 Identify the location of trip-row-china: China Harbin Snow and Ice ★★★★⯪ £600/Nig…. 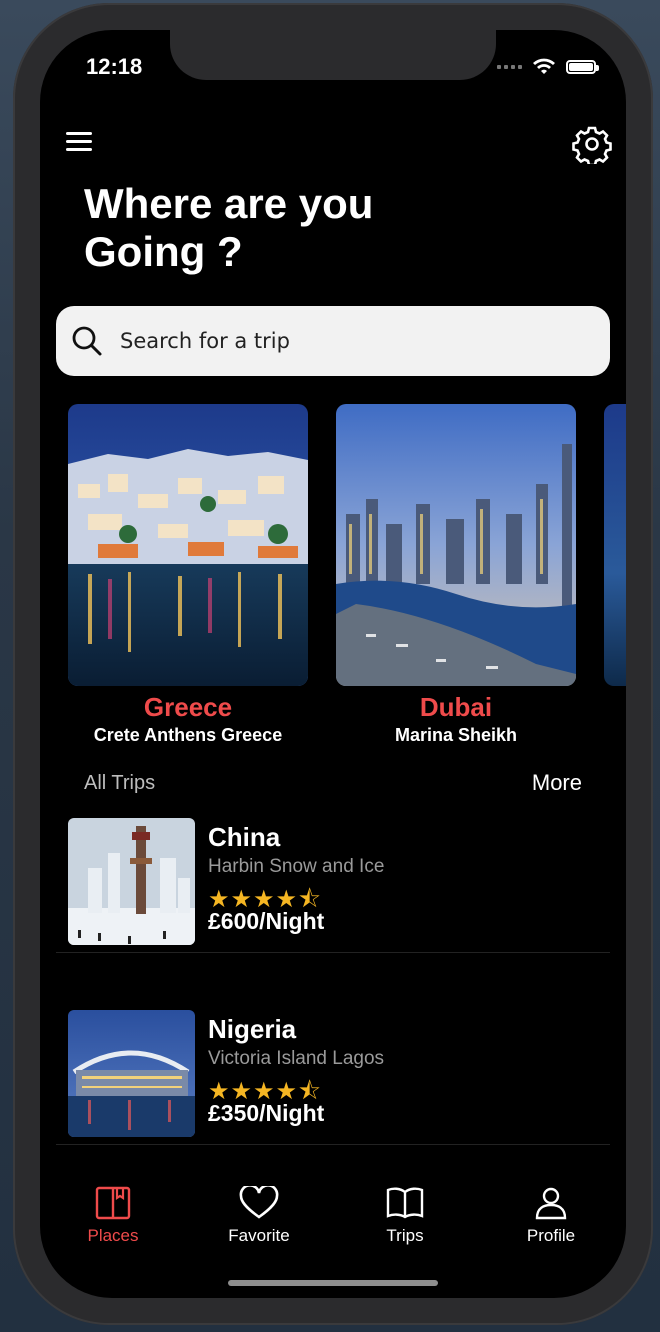
(333, 875).